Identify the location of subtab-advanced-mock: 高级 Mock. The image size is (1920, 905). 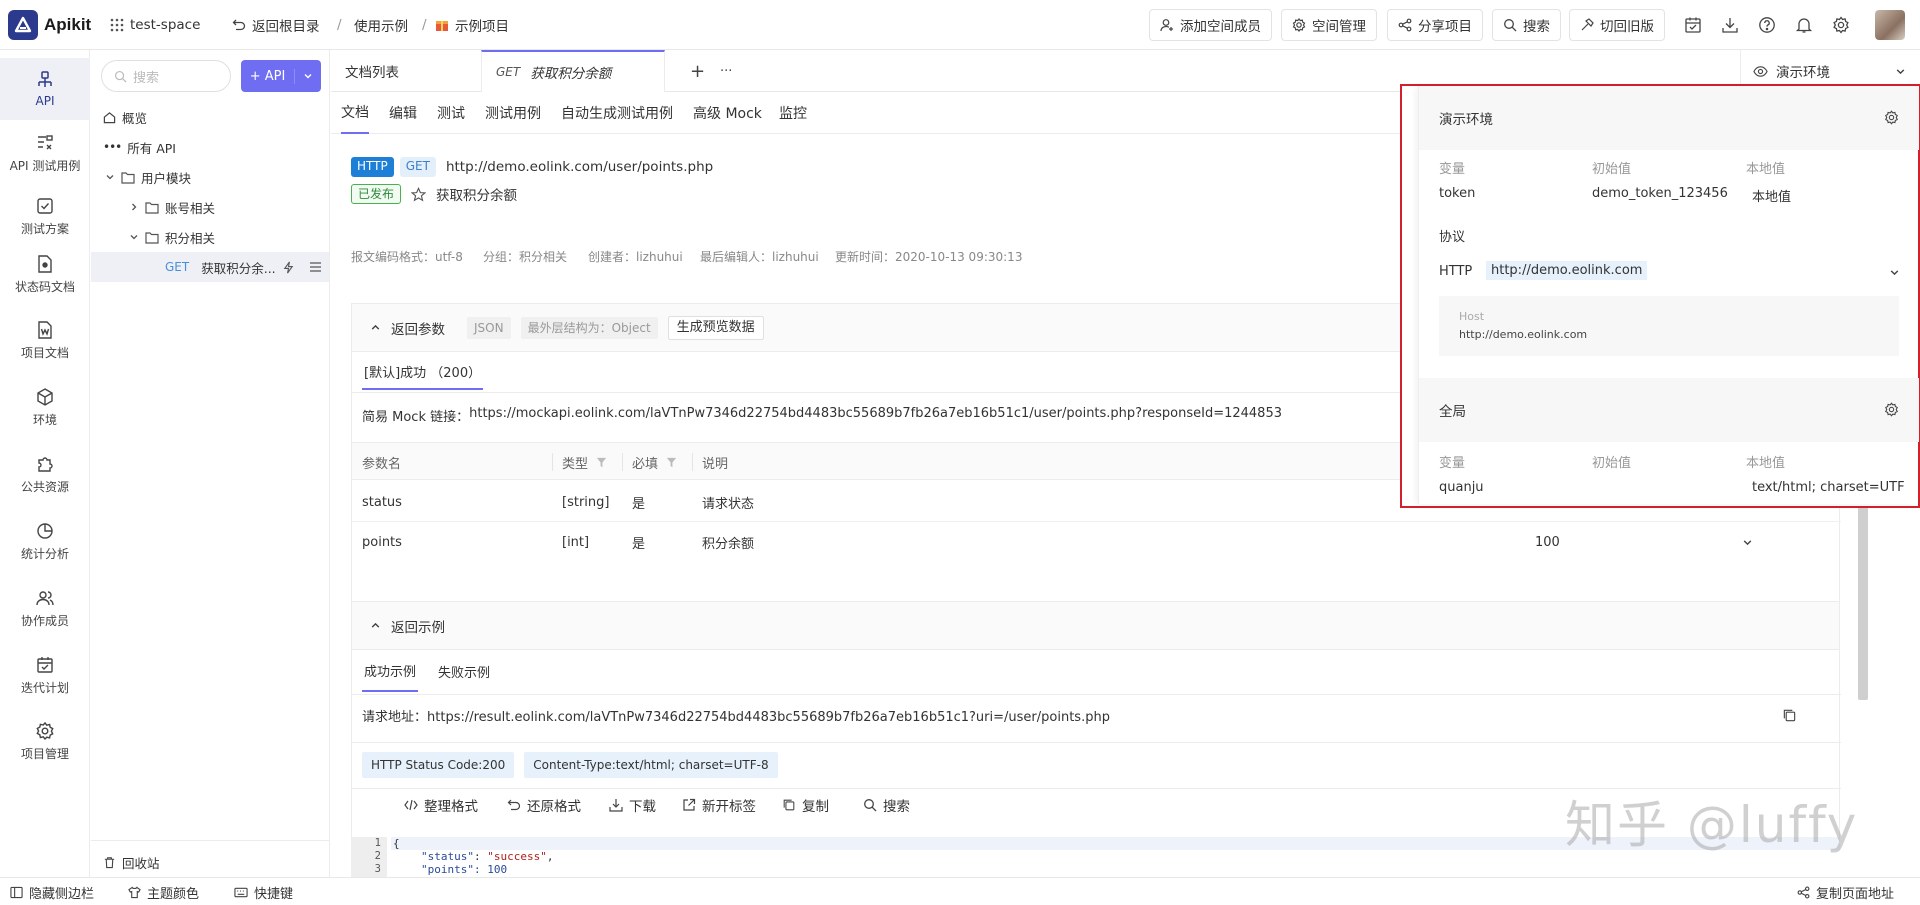
(727, 113).